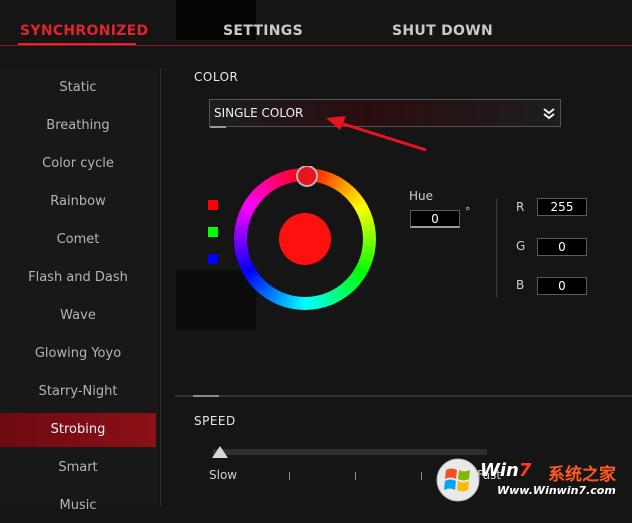  Describe the element at coordinates (213, 259) in the screenshot. I see `swatch-blue` at that location.